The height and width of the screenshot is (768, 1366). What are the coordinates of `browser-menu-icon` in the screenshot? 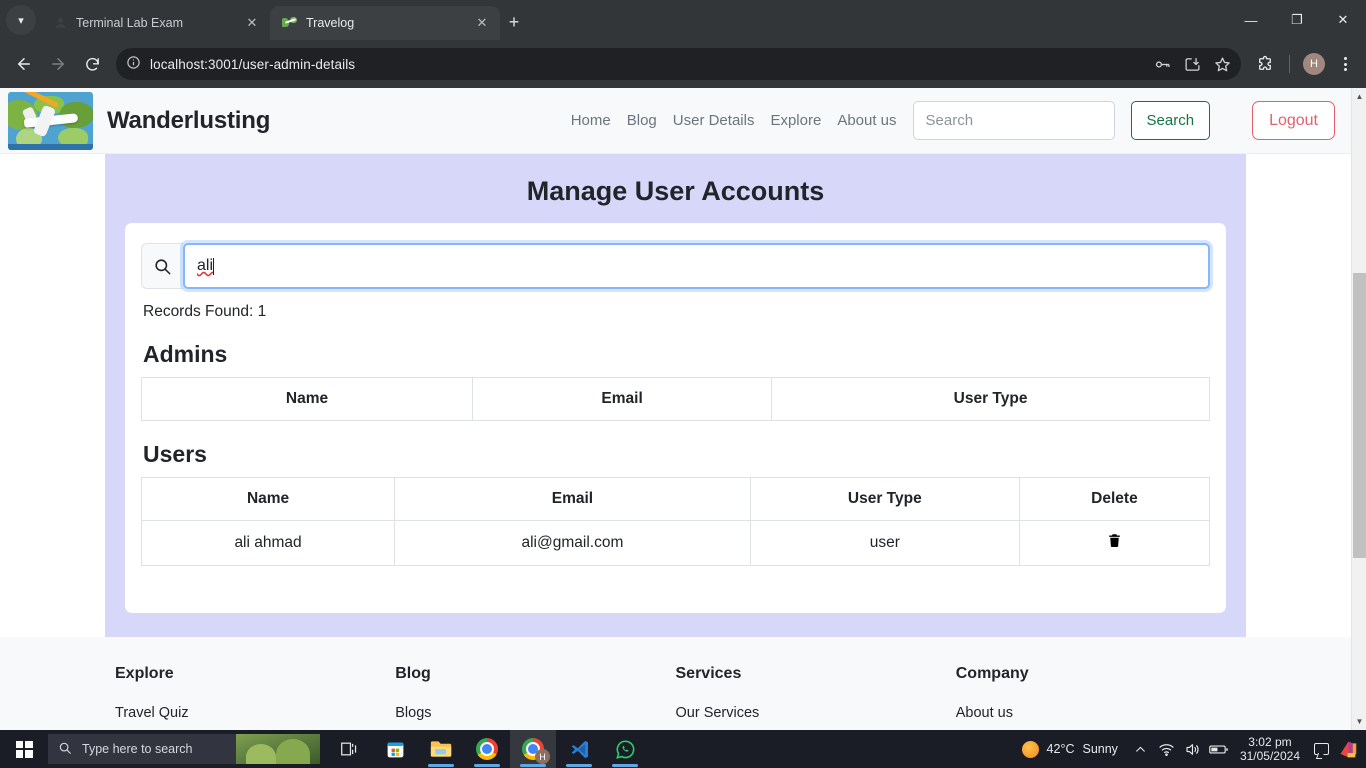 It's located at (1345, 64).